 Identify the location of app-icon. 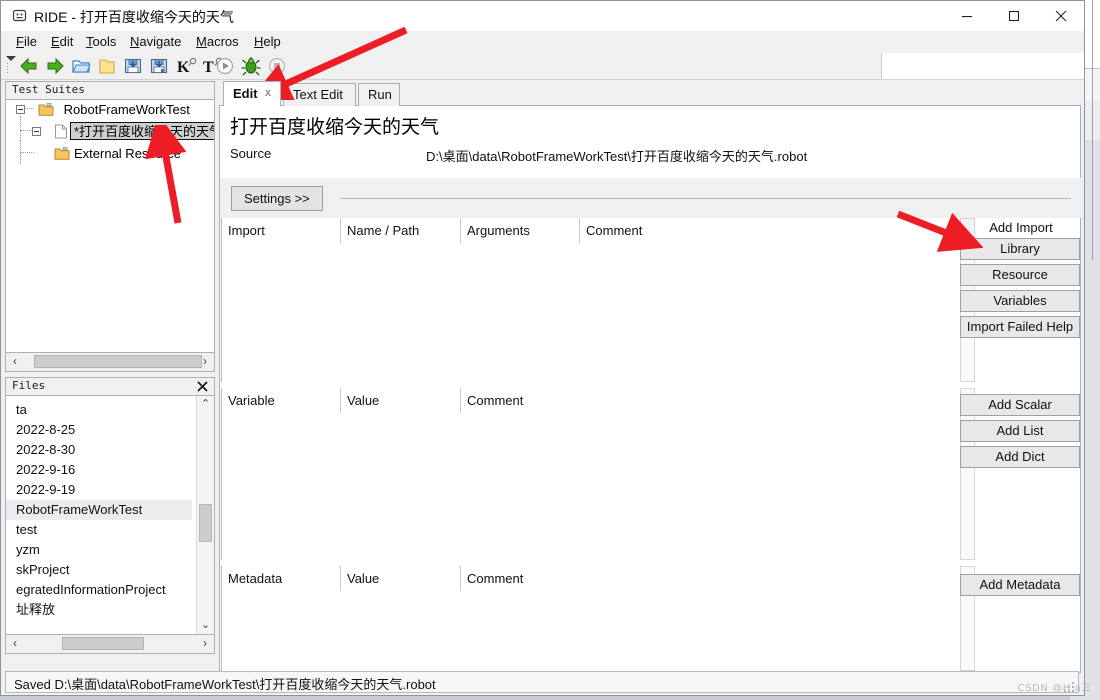
(19, 15).